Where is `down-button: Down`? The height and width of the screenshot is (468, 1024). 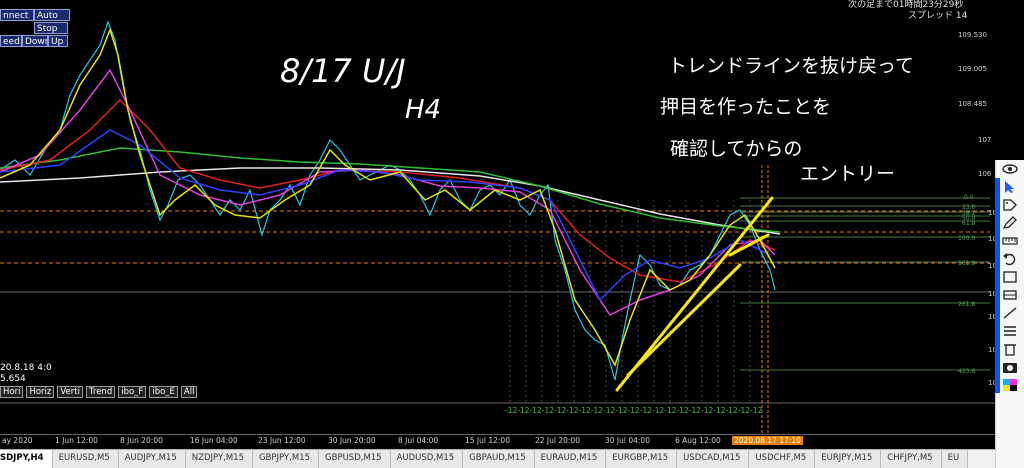 down-button: Down is located at coordinates (35, 41).